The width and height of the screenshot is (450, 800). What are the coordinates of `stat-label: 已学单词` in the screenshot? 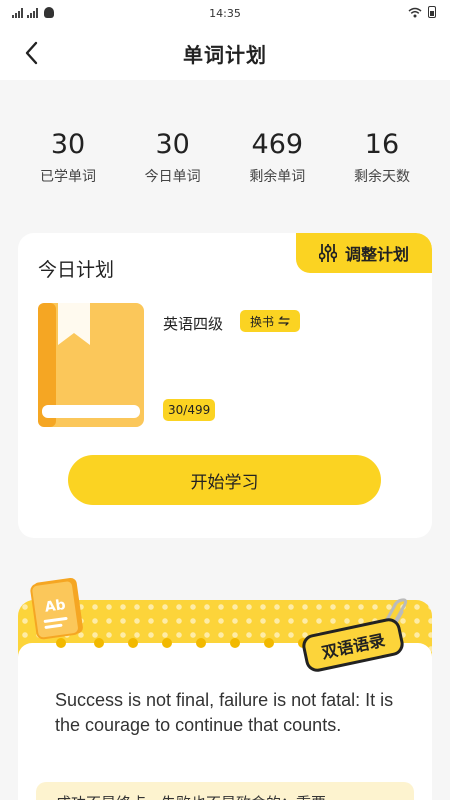 It's located at (68, 177).